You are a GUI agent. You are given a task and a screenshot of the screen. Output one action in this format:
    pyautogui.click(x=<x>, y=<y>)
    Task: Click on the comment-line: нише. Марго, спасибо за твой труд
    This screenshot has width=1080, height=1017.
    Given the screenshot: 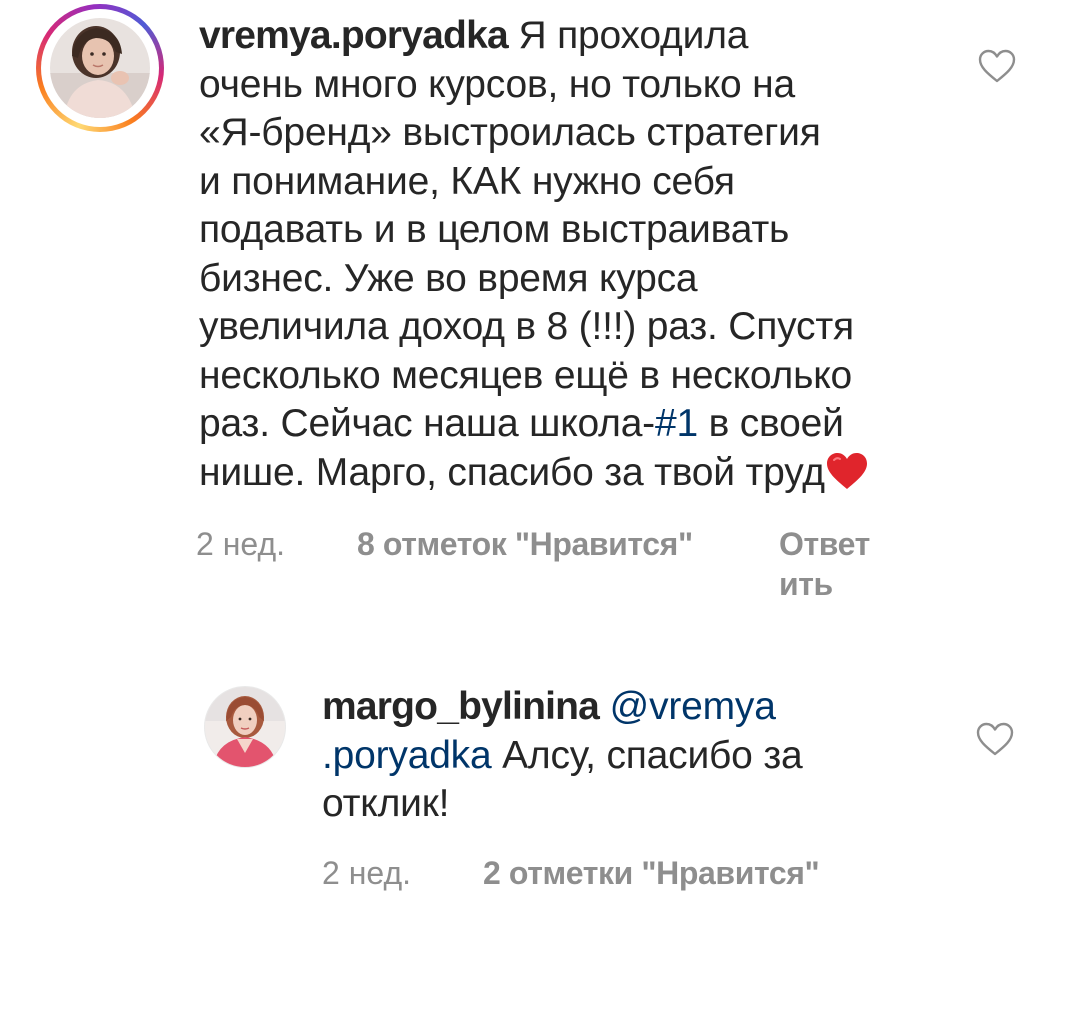 What is the action you would take?
    pyautogui.click(x=579, y=473)
    